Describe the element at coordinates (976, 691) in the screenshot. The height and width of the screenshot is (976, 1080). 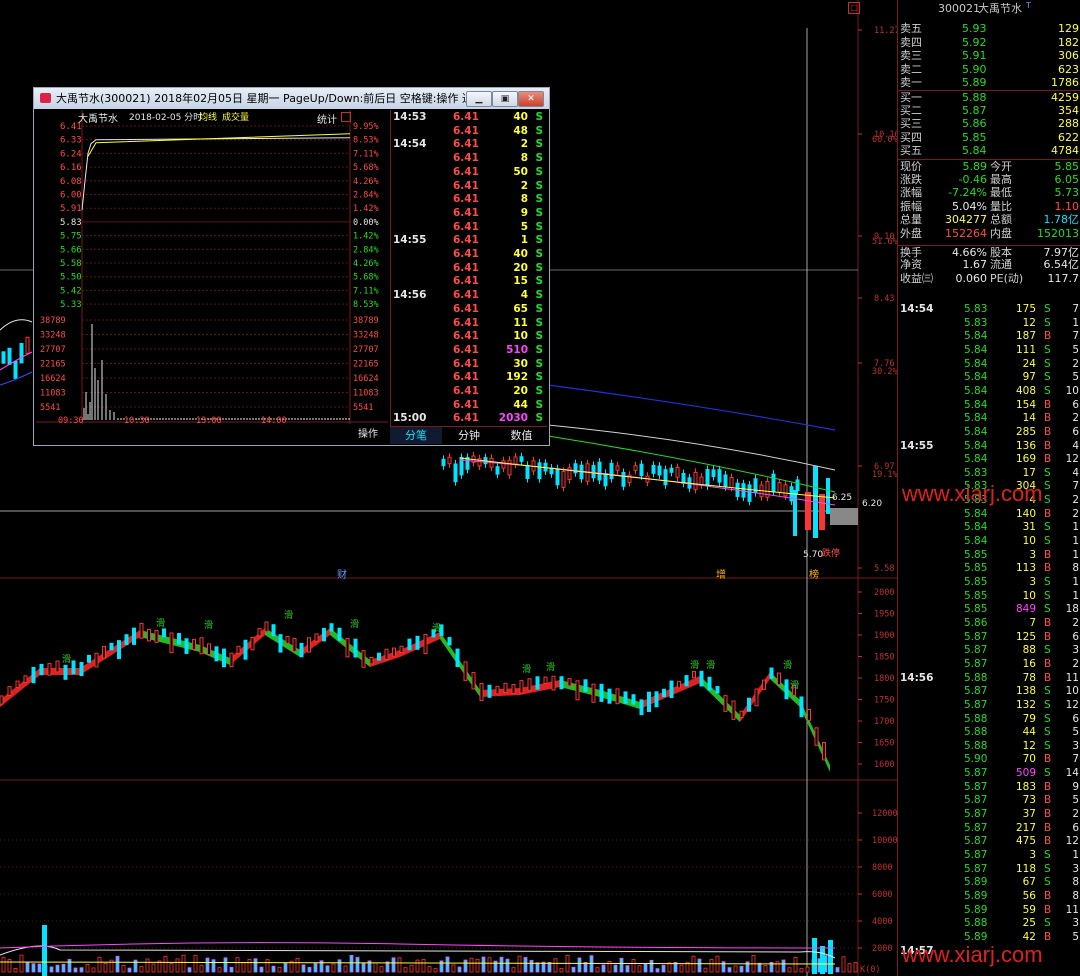
I see `tick-price: 5.87` at that location.